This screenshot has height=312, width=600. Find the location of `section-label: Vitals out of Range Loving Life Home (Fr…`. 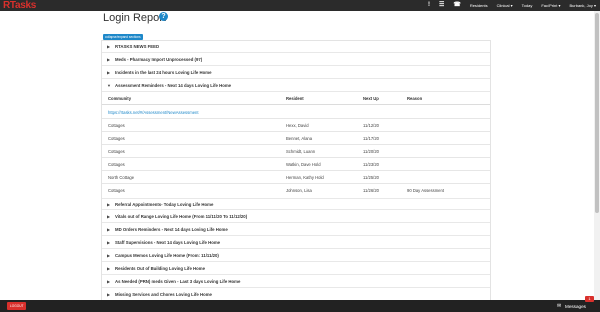

section-label: Vitals out of Range Loving Life Home (Fr… is located at coordinates (181, 216).